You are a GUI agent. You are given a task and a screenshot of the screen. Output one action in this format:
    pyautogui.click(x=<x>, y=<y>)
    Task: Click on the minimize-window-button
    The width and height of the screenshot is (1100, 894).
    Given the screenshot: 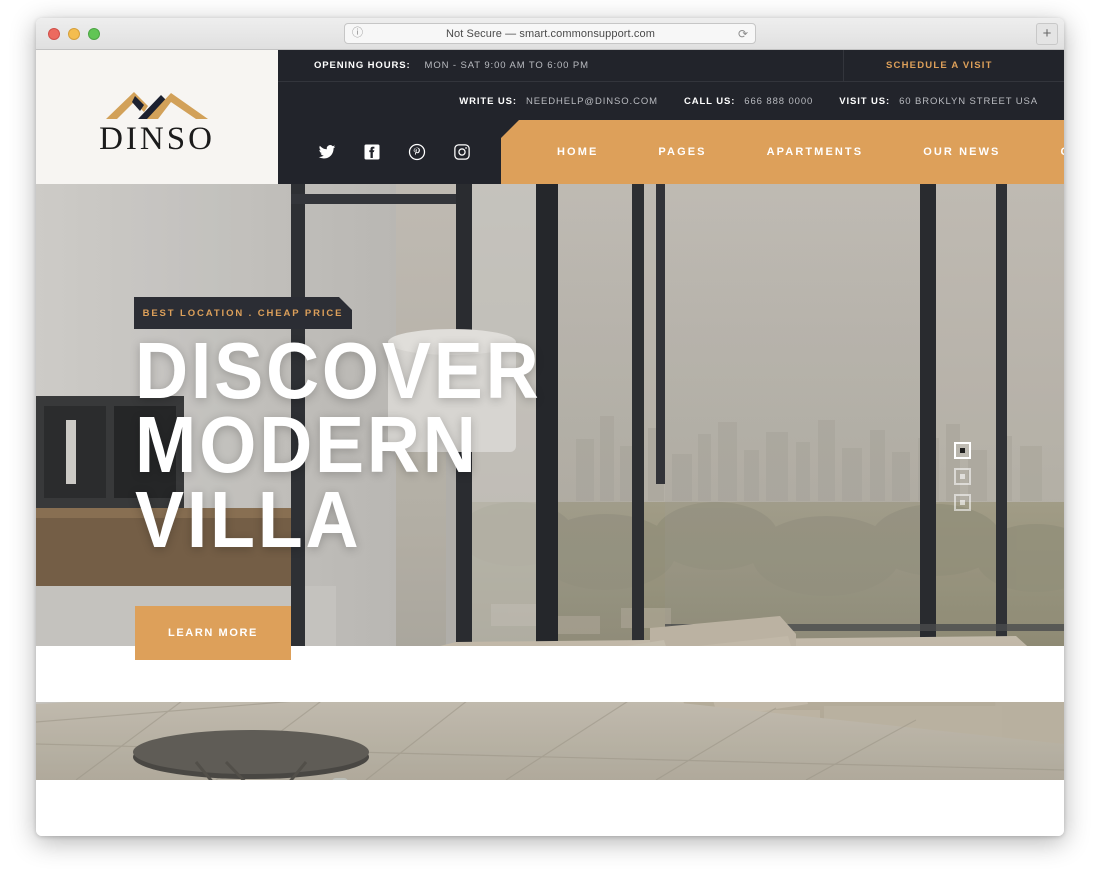 What is the action you would take?
    pyautogui.click(x=74, y=33)
    